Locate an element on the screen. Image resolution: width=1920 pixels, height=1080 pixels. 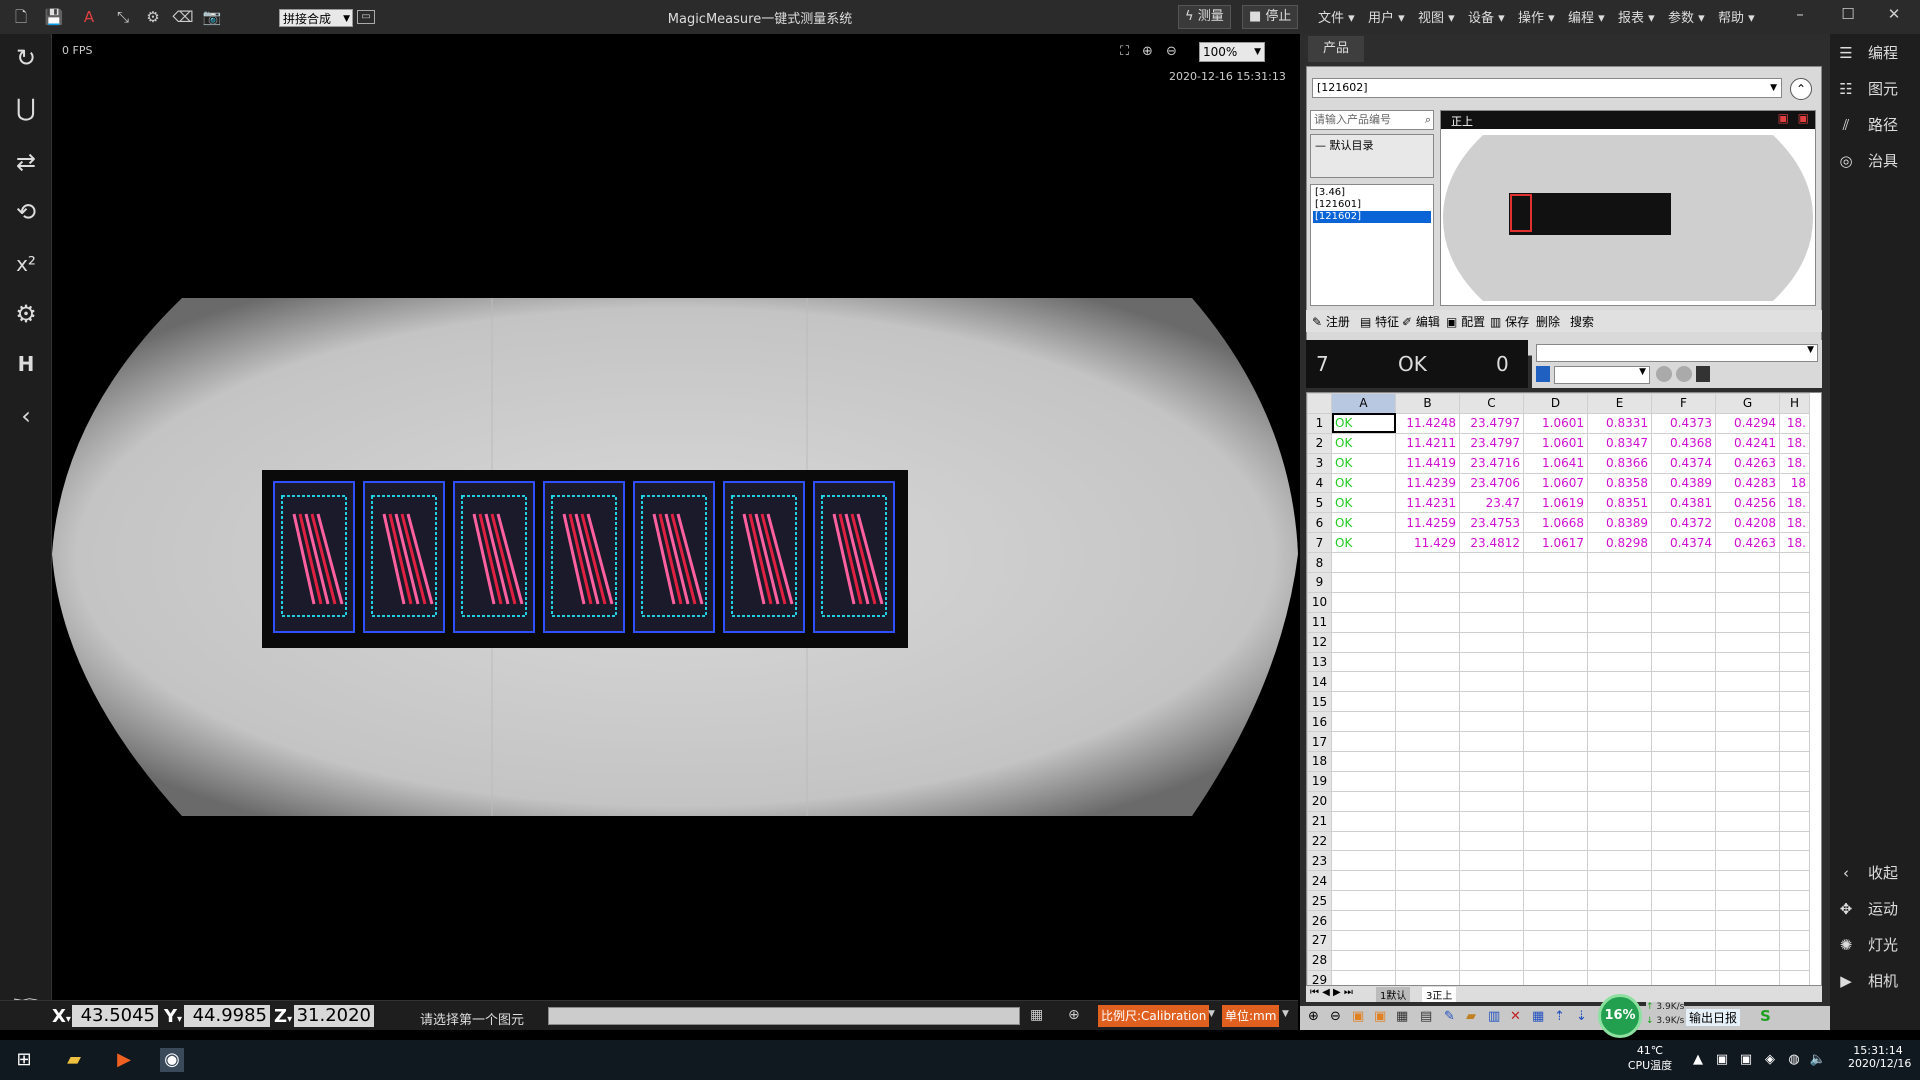
fullscreen-icon: ⛶ is located at coordinates (1124, 51).